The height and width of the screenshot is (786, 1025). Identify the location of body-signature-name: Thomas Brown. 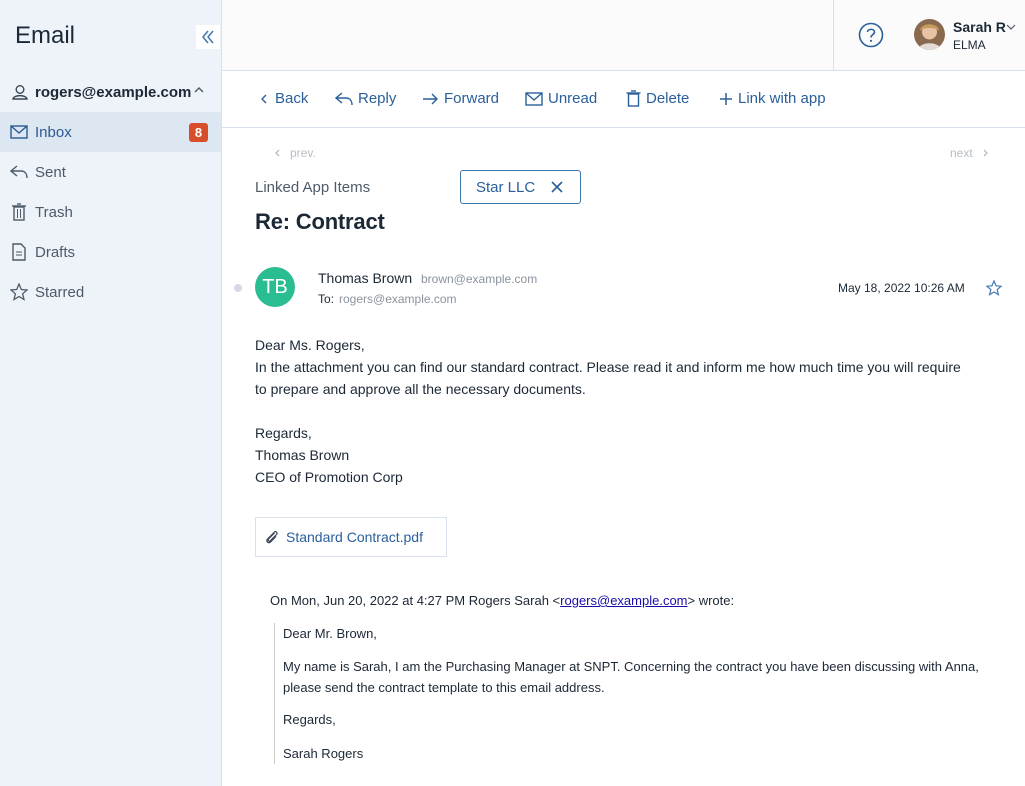
(302, 455).